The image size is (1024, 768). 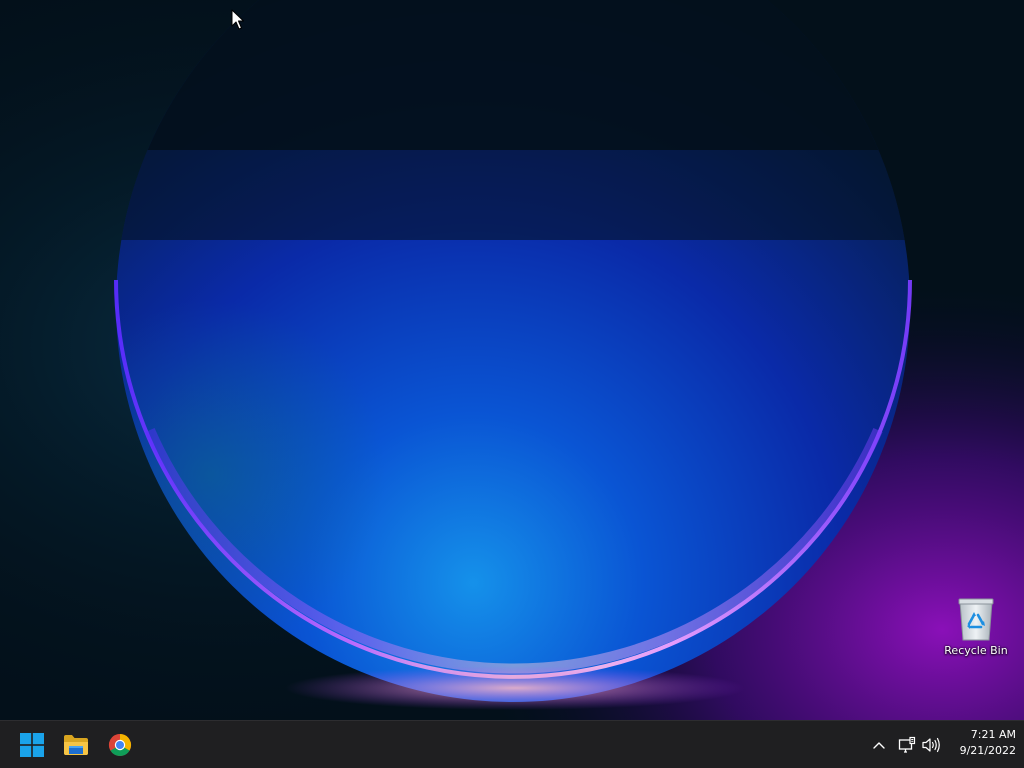 I want to click on desktop-icon-recycle-bin: Recycle Bin, so click(x=976, y=631).